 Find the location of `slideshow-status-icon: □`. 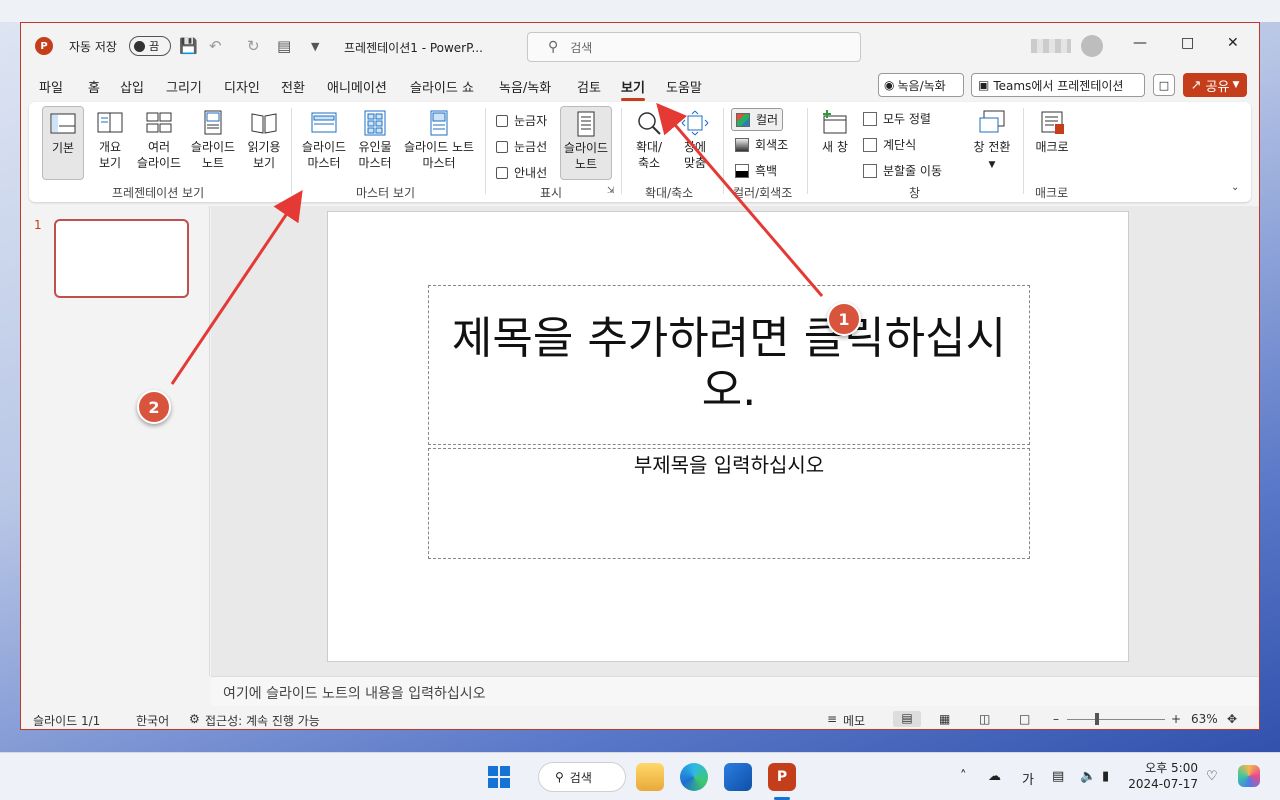

slideshow-status-icon: □ is located at coordinates (1024, 719).